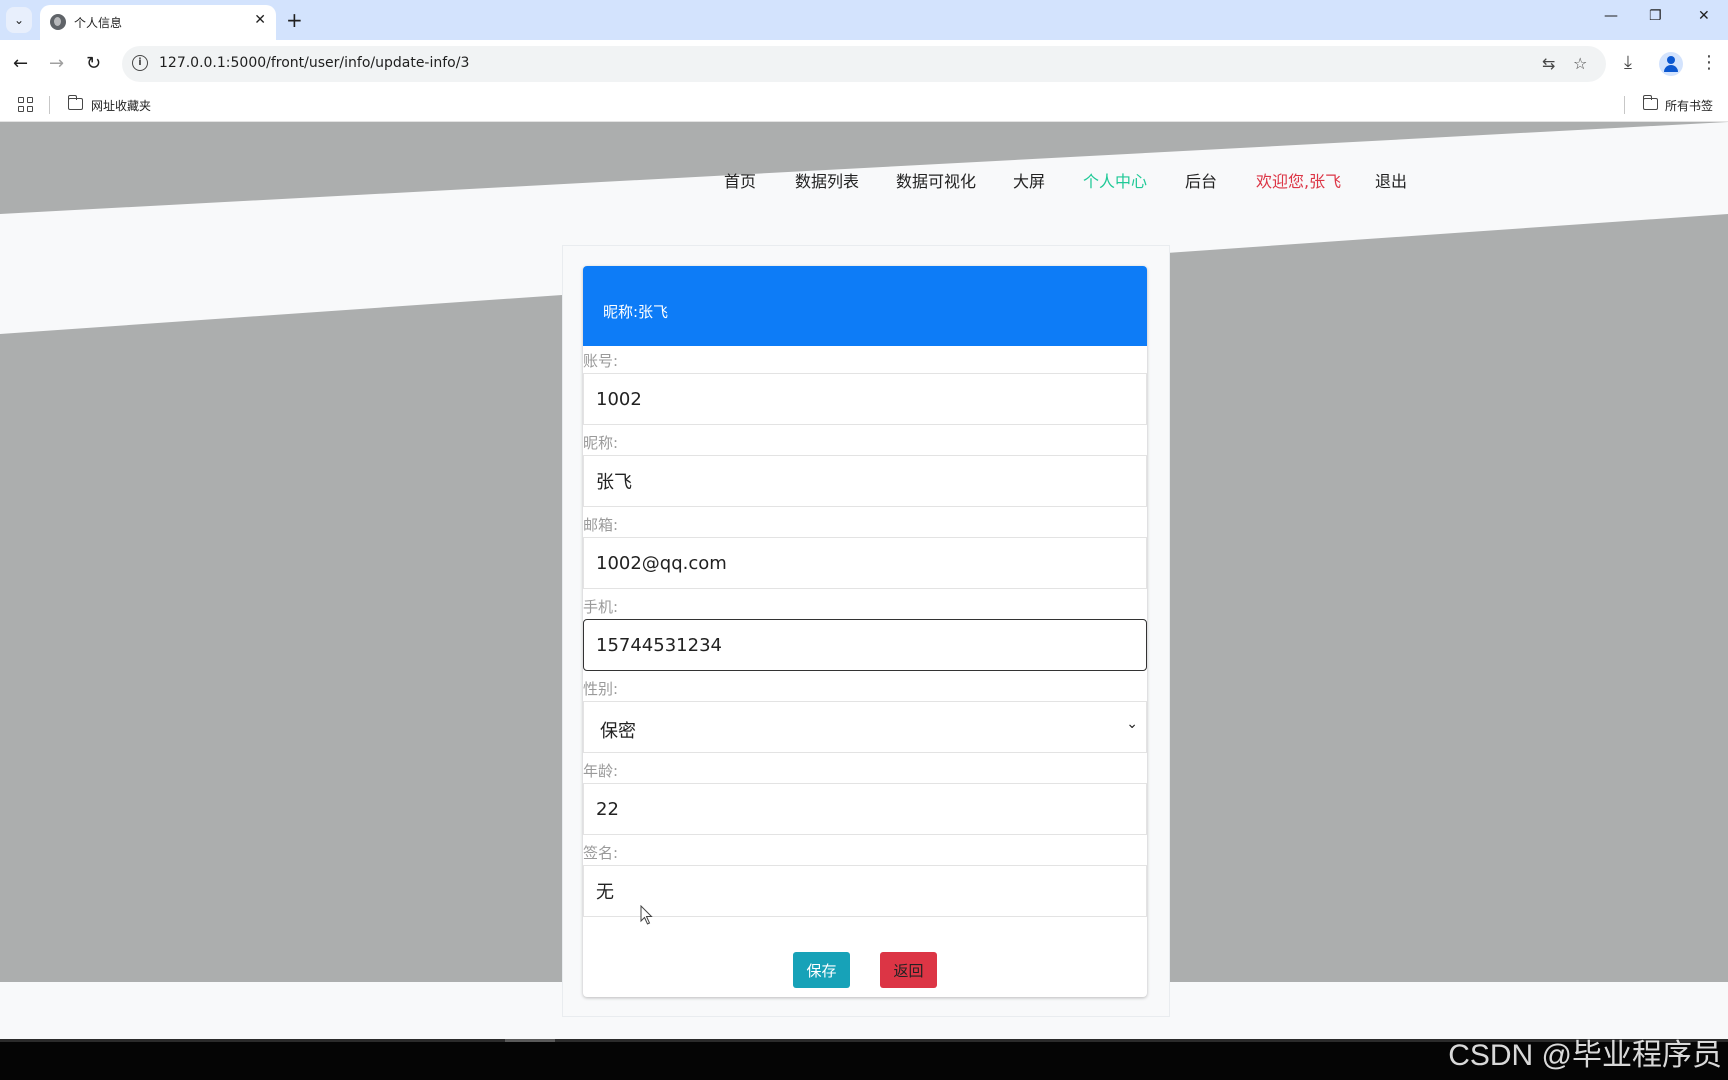 The image size is (1728, 1080). What do you see at coordinates (158, 22) in the screenshot?
I see `browser-tab: 个人信息 ✕` at bounding box center [158, 22].